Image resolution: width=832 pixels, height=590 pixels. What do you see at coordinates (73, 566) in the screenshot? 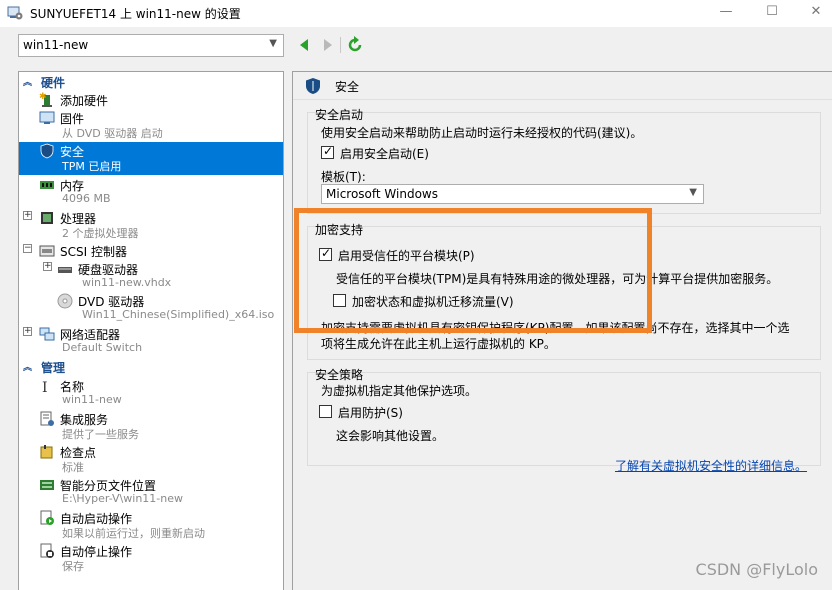
I see `tree-item-sublabel: 保存` at bounding box center [73, 566].